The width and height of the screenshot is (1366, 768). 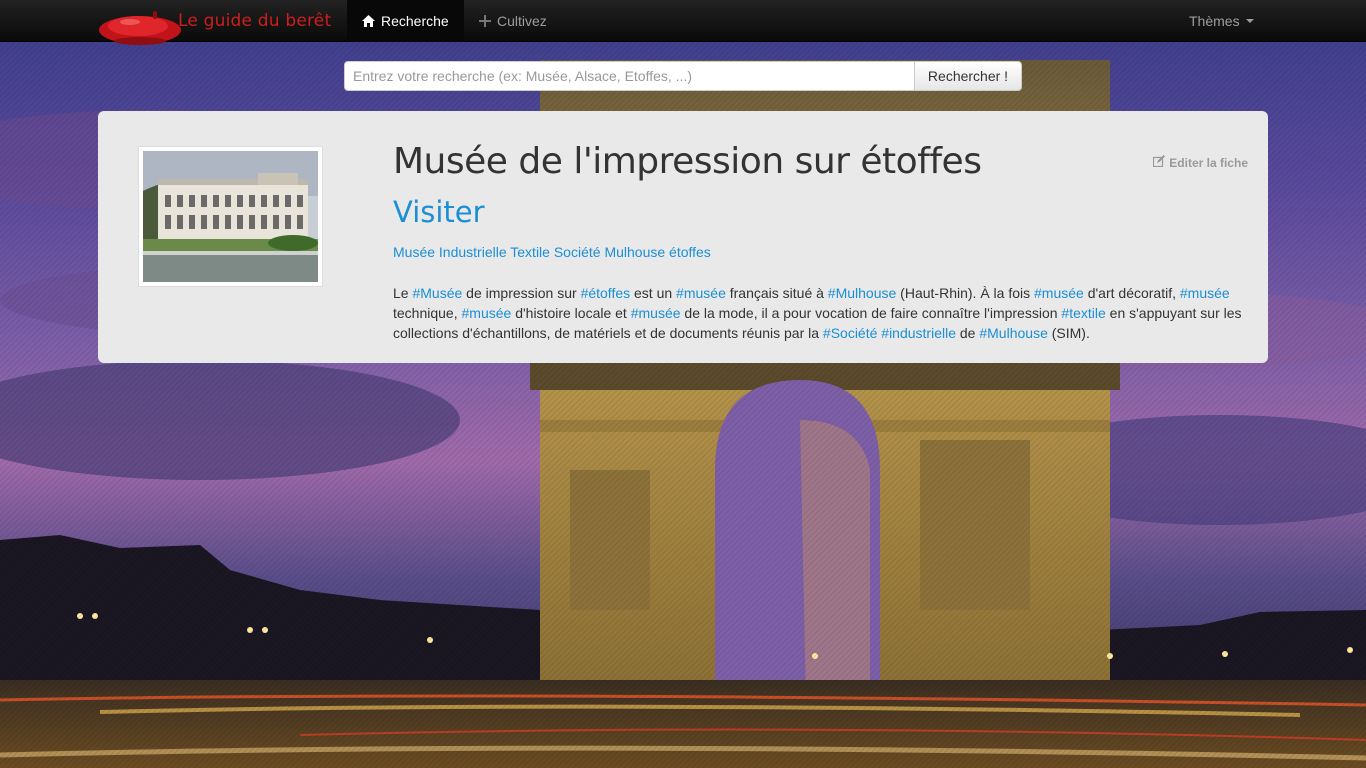 I want to click on themes-dropdown: Thèmes, so click(x=1221, y=21).